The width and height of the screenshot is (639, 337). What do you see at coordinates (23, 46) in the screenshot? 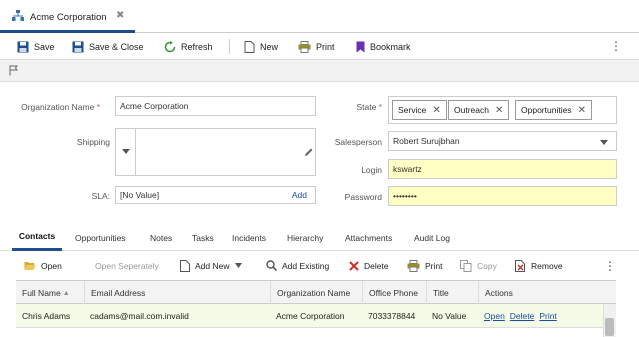
I see `save-icon` at bounding box center [23, 46].